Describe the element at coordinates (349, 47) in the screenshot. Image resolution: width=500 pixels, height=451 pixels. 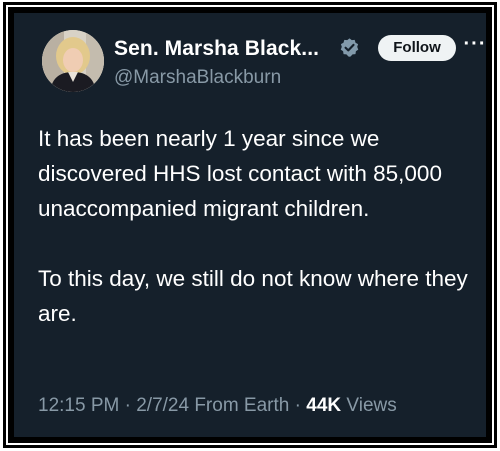
I see `verified-badge-icon` at that location.